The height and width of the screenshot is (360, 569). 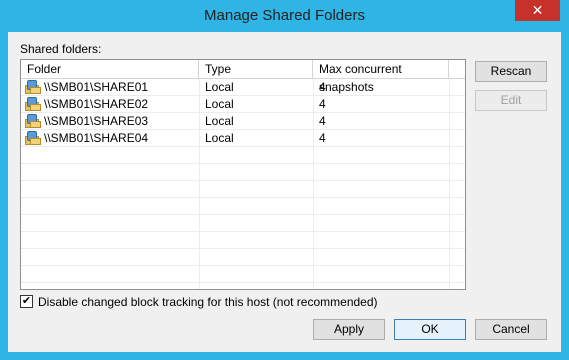 I want to click on shared-folders-label: Shared folders:, so click(x=61, y=49).